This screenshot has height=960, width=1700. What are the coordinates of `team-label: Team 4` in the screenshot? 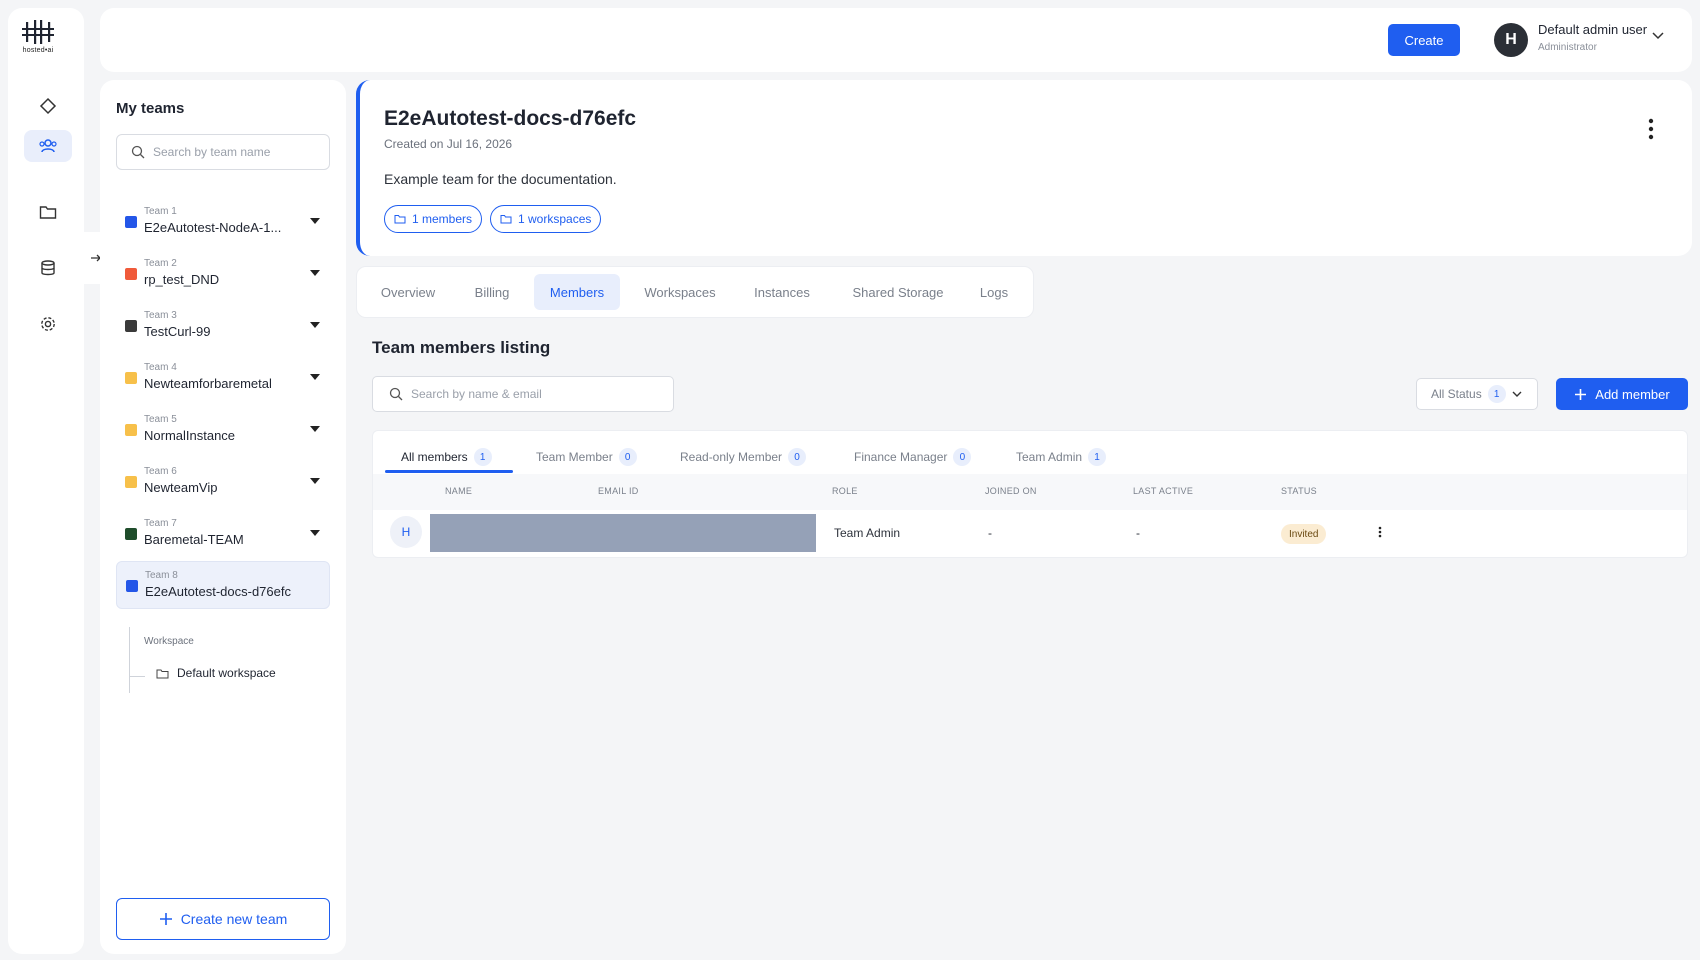 It's located at (160, 367).